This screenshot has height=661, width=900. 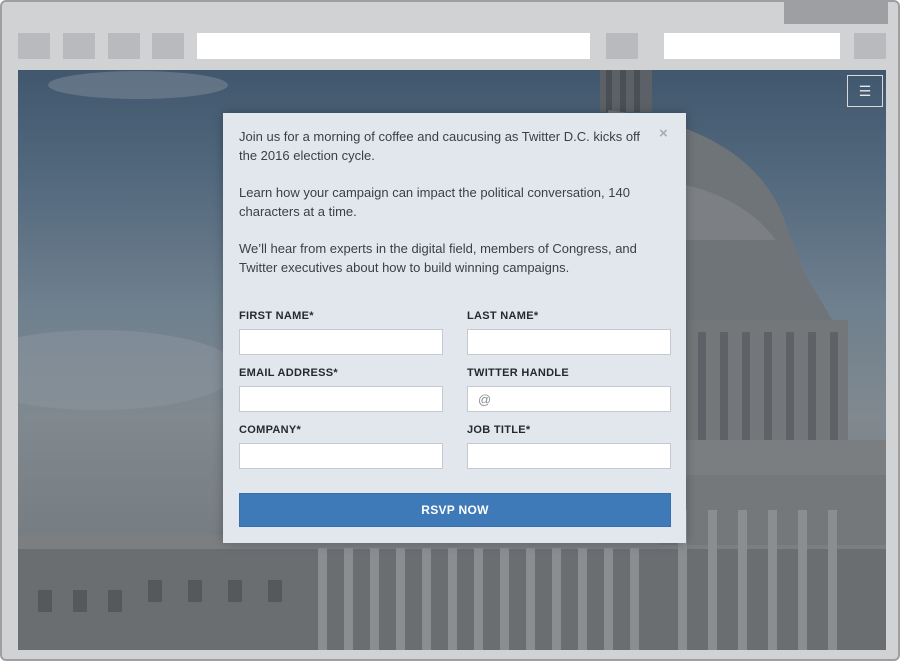 I want to click on reload-button, so click(x=124, y=46).